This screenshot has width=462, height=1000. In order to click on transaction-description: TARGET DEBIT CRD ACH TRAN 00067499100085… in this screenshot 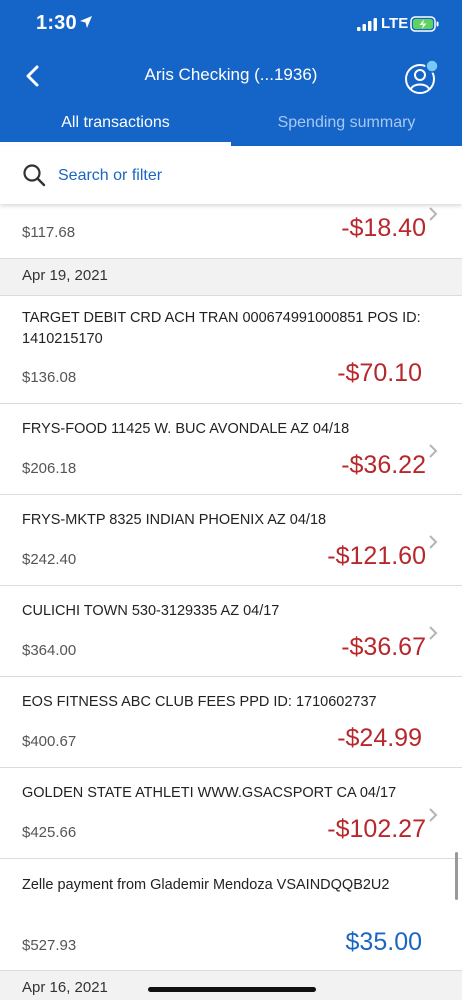, I will do `click(221, 328)`.